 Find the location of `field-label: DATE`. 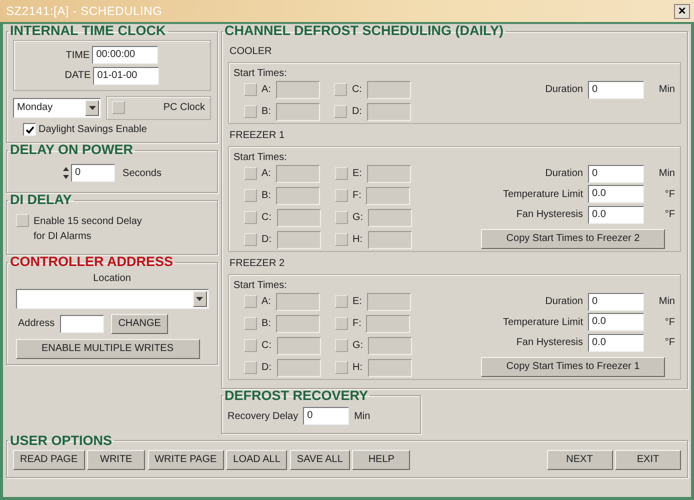

field-label: DATE is located at coordinates (77, 76).